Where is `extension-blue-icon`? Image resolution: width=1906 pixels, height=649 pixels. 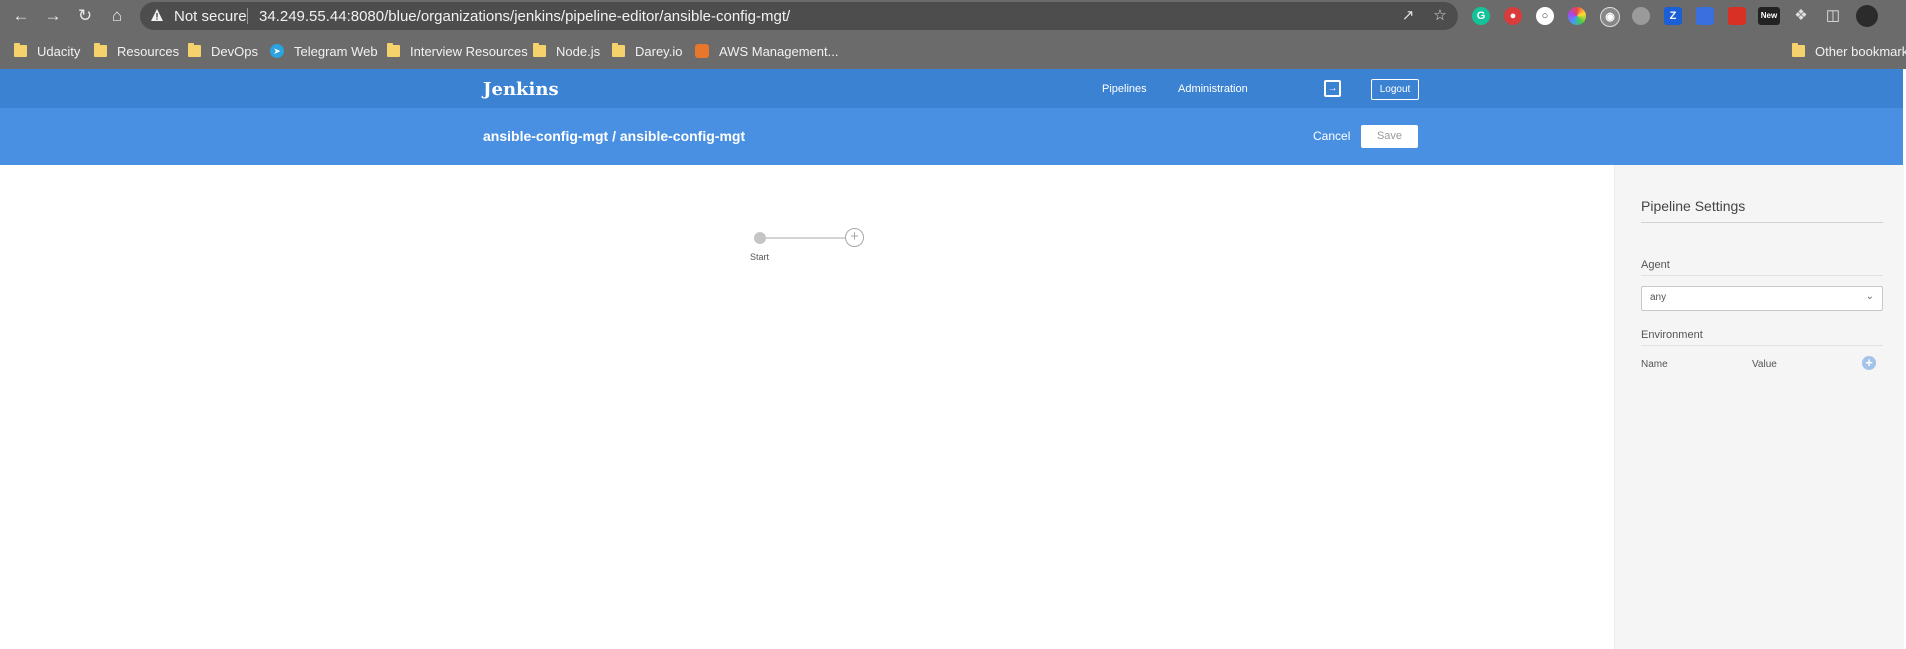
extension-blue-icon is located at coordinates (1705, 16).